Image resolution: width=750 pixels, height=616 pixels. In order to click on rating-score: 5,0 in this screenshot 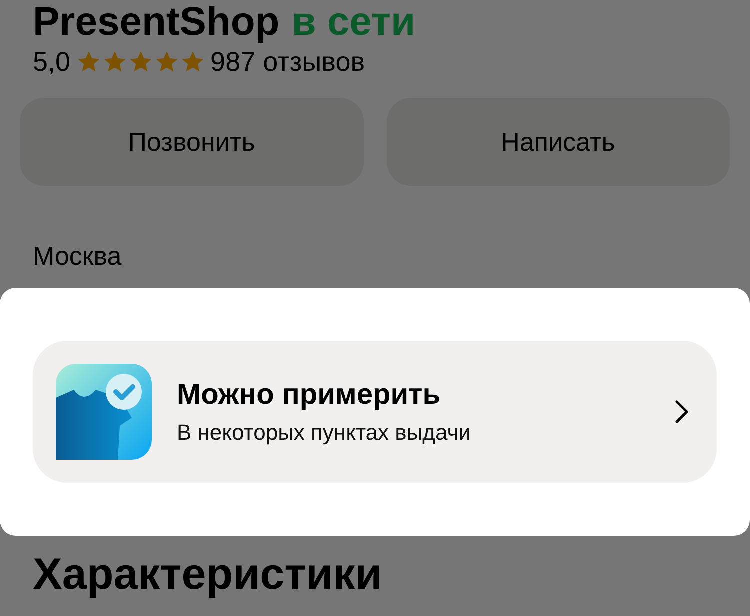, I will do `click(52, 62)`.